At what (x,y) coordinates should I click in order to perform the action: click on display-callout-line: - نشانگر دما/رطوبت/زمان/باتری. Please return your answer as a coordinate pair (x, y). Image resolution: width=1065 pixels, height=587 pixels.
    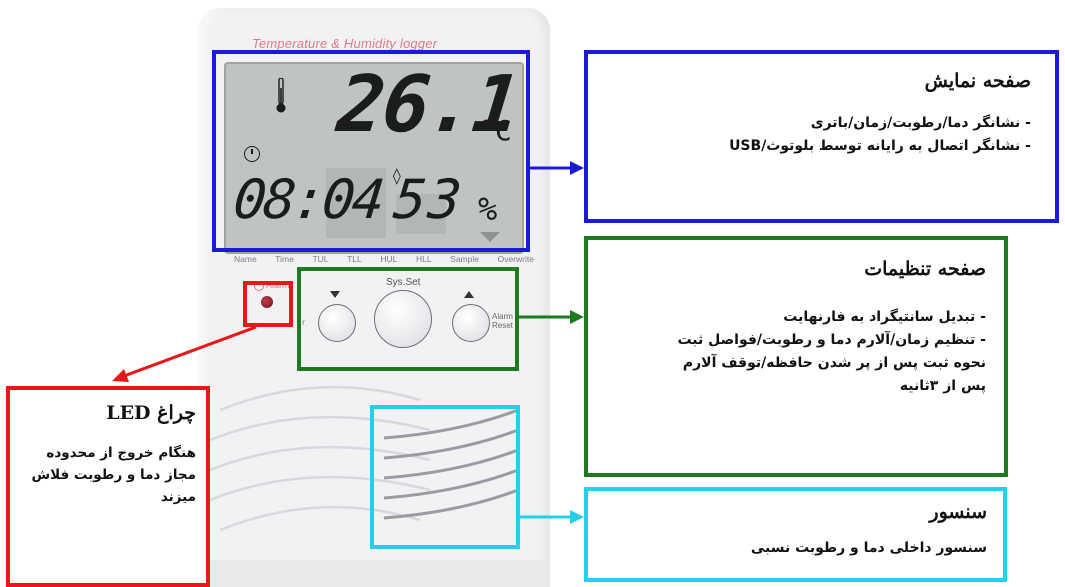
    Looking at the image, I should click on (920, 123).